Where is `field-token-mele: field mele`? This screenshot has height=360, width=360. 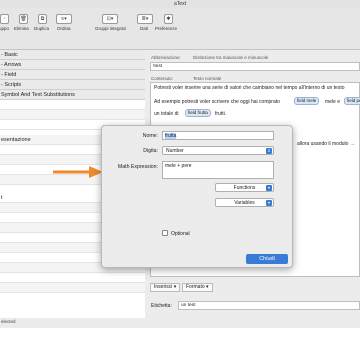 field-token-mele: field mele is located at coordinates (307, 101).